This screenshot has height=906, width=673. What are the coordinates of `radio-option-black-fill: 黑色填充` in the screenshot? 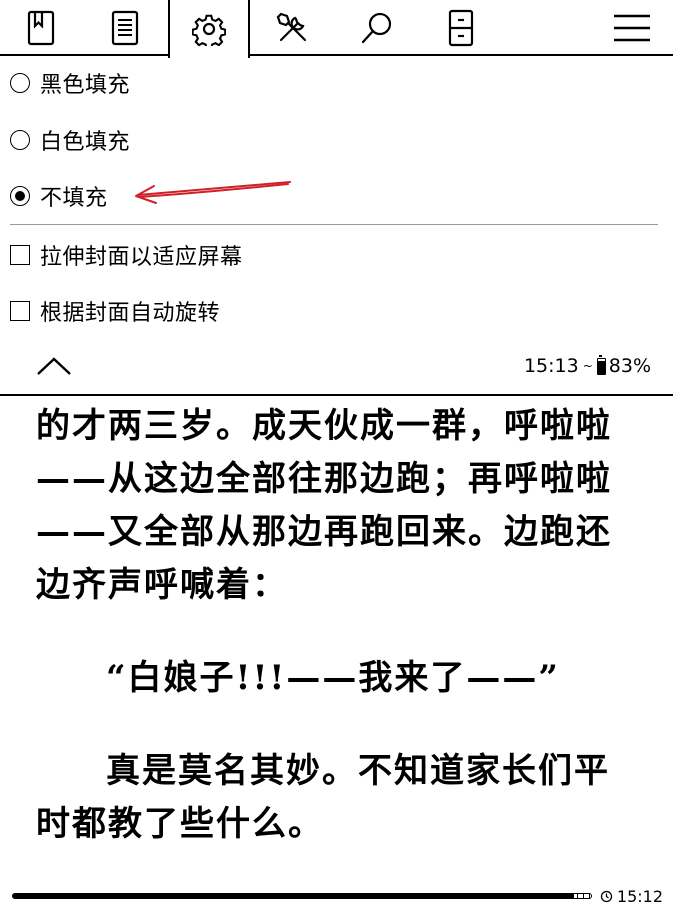 It's located at (70, 83).